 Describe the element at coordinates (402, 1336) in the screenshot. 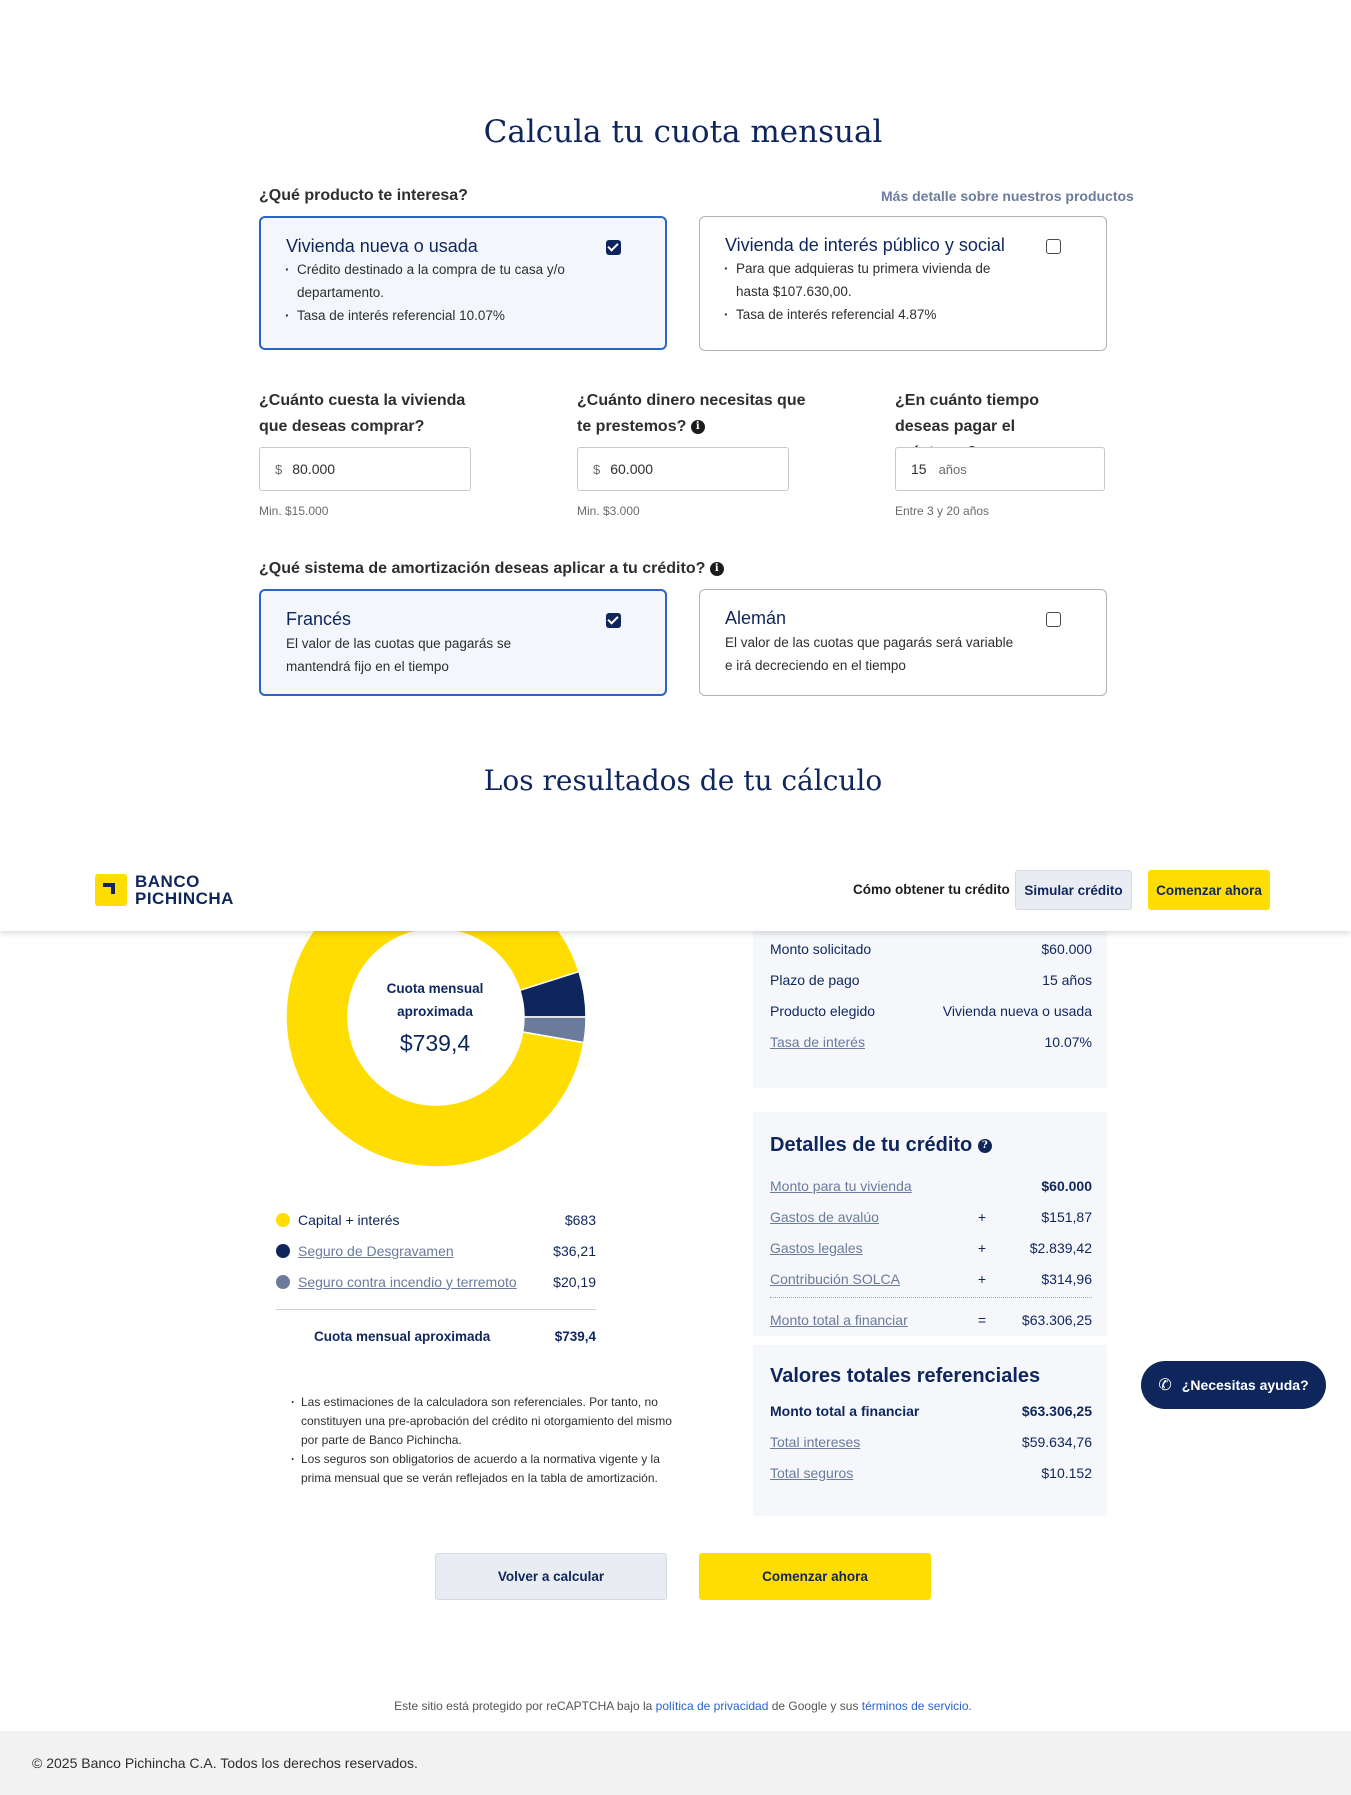

I see `legend-total-label: Cuota mensual aproximada` at that location.